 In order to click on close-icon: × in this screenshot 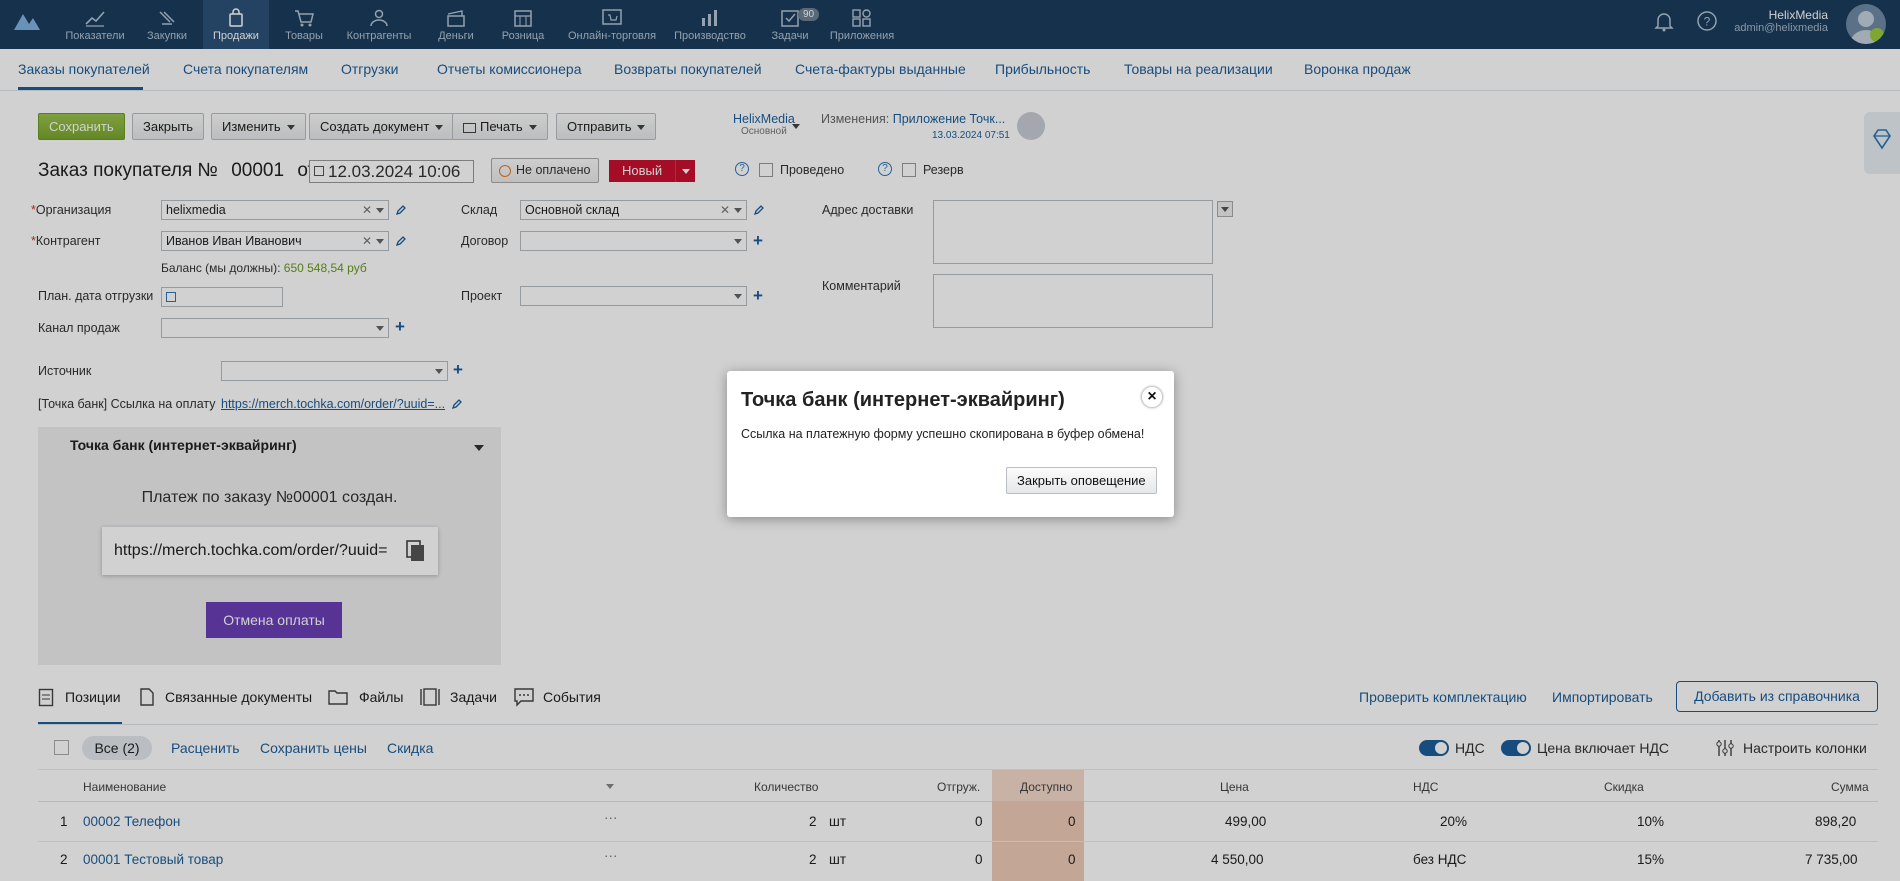, I will do `click(1152, 397)`.